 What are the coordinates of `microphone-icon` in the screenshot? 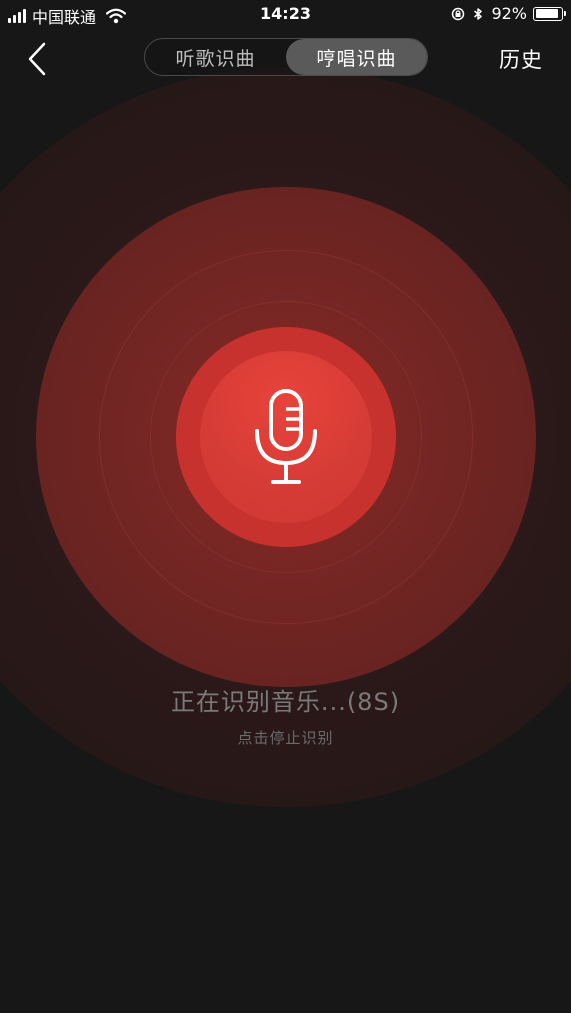 It's located at (286, 436).